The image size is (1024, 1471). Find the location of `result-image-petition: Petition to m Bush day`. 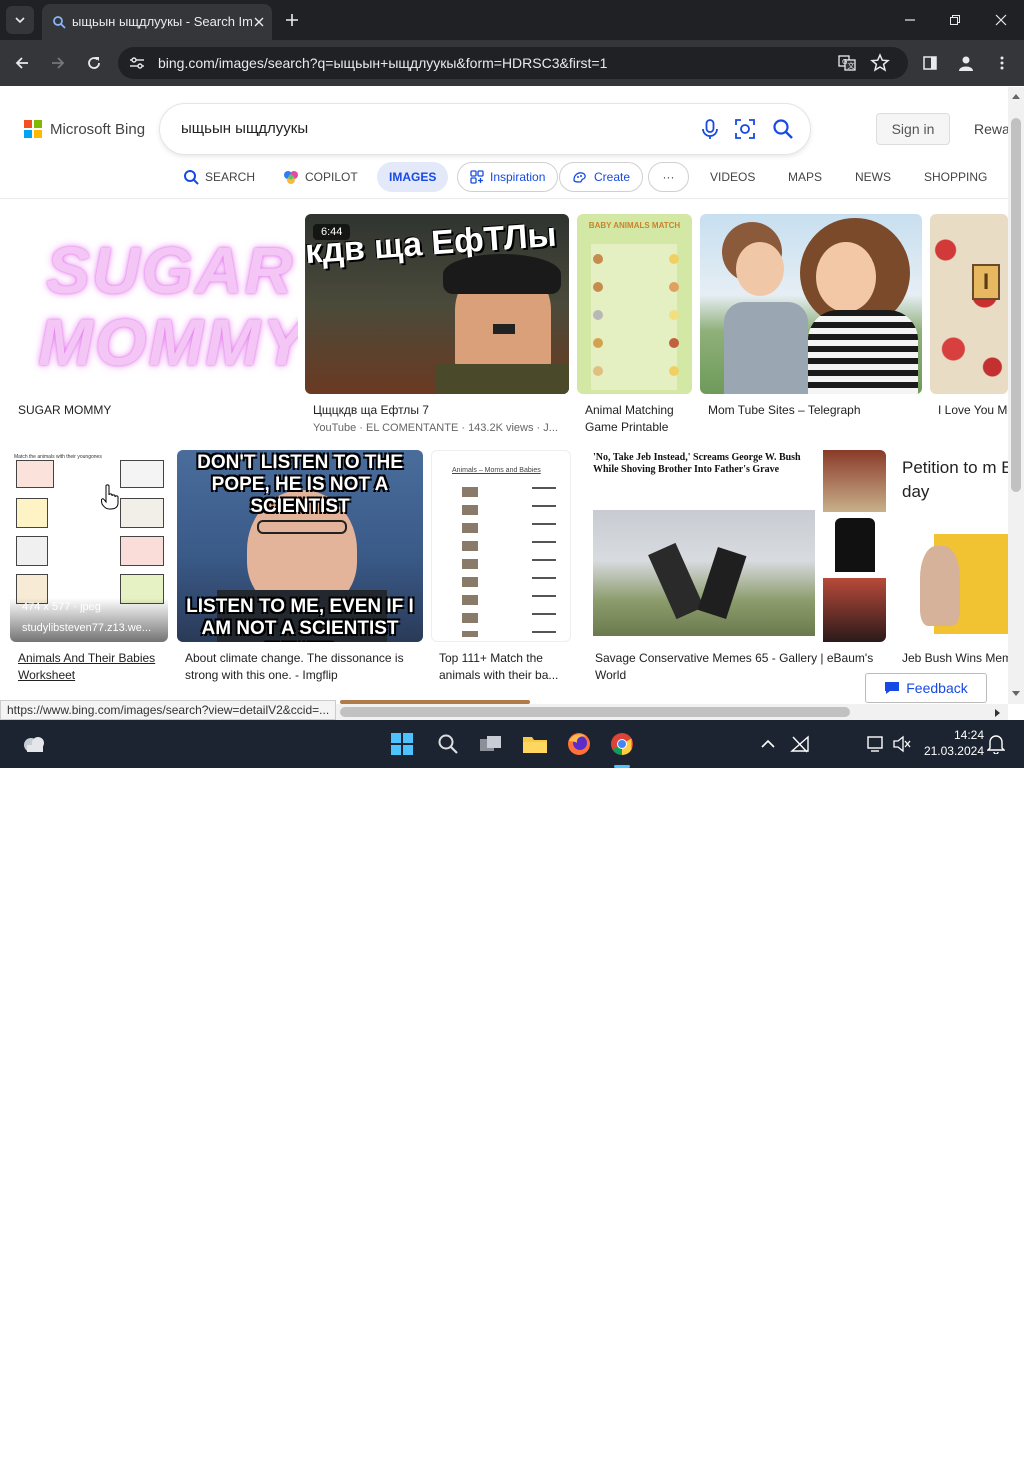

result-image-petition: Petition to m Bush day is located at coordinates (951, 546).